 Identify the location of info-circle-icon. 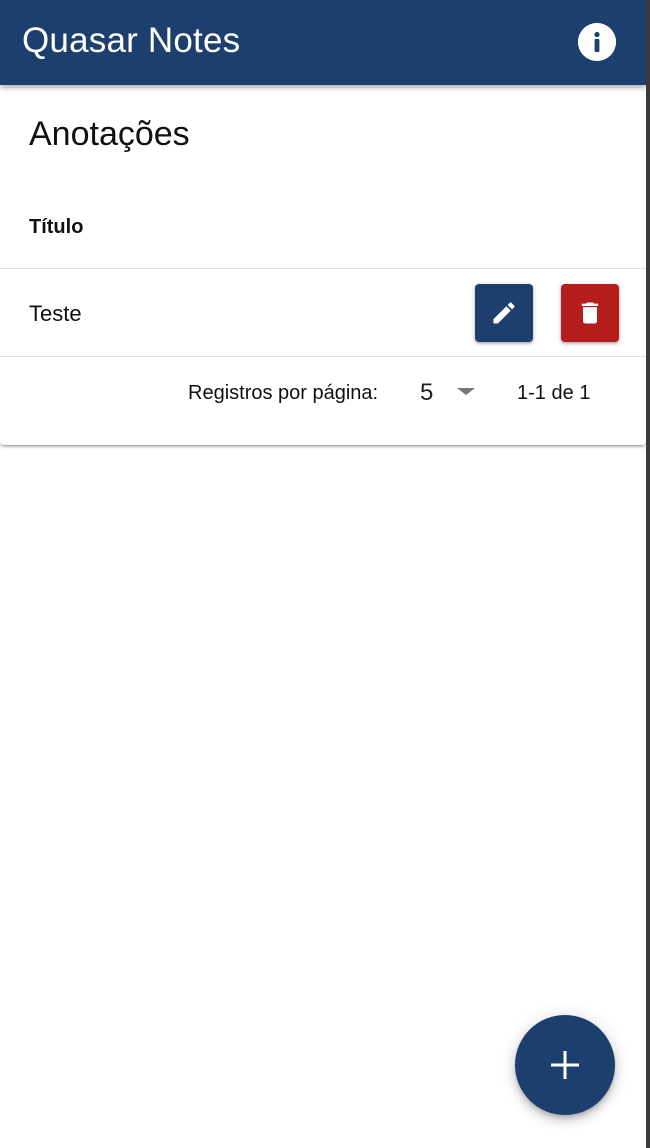
(597, 42).